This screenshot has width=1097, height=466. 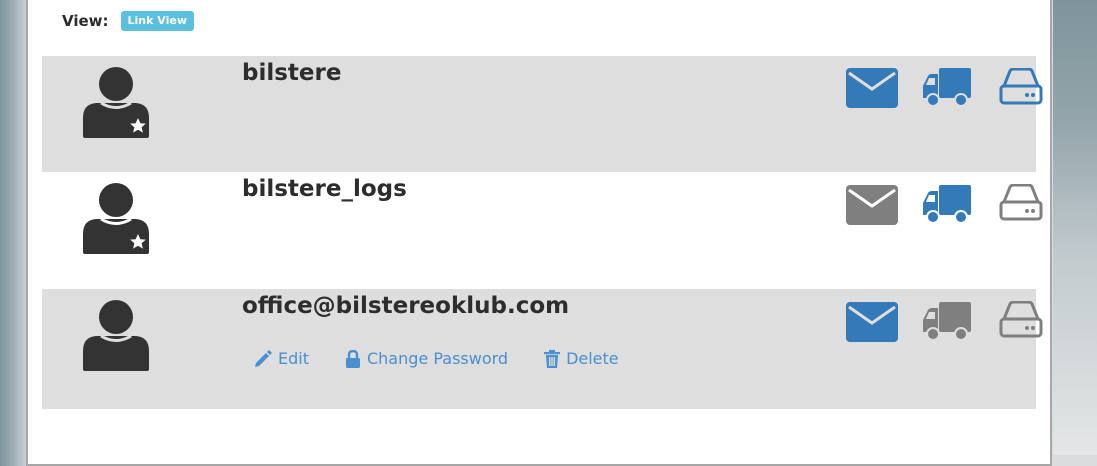 What do you see at coordinates (552, 358) in the screenshot?
I see `trash-icon` at bounding box center [552, 358].